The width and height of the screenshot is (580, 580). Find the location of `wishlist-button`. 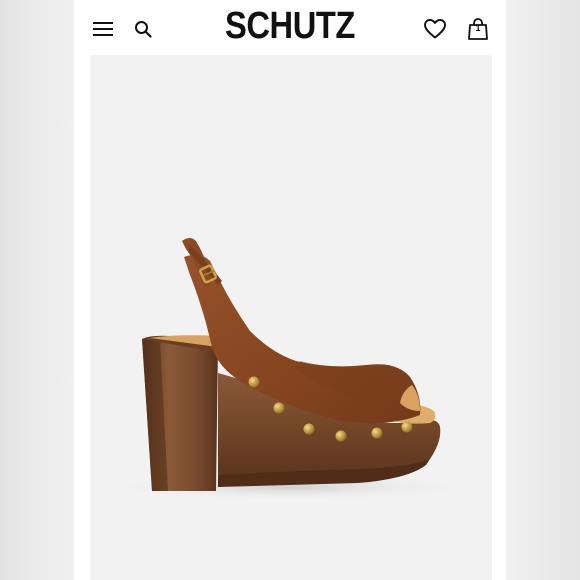

wishlist-button is located at coordinates (435, 29).